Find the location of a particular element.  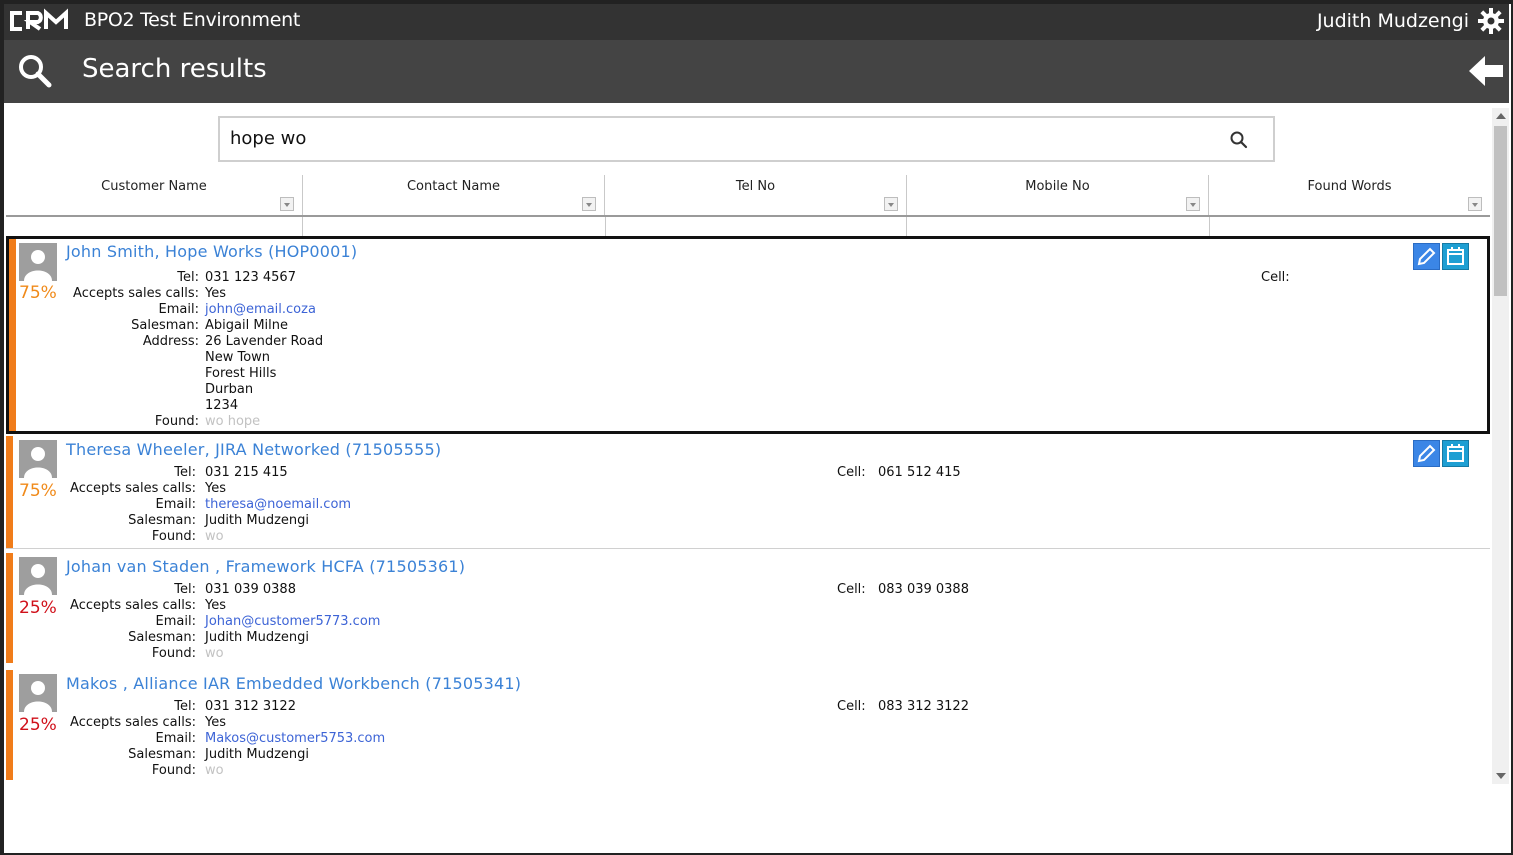

column-label: Contact Name is located at coordinates (453, 186).